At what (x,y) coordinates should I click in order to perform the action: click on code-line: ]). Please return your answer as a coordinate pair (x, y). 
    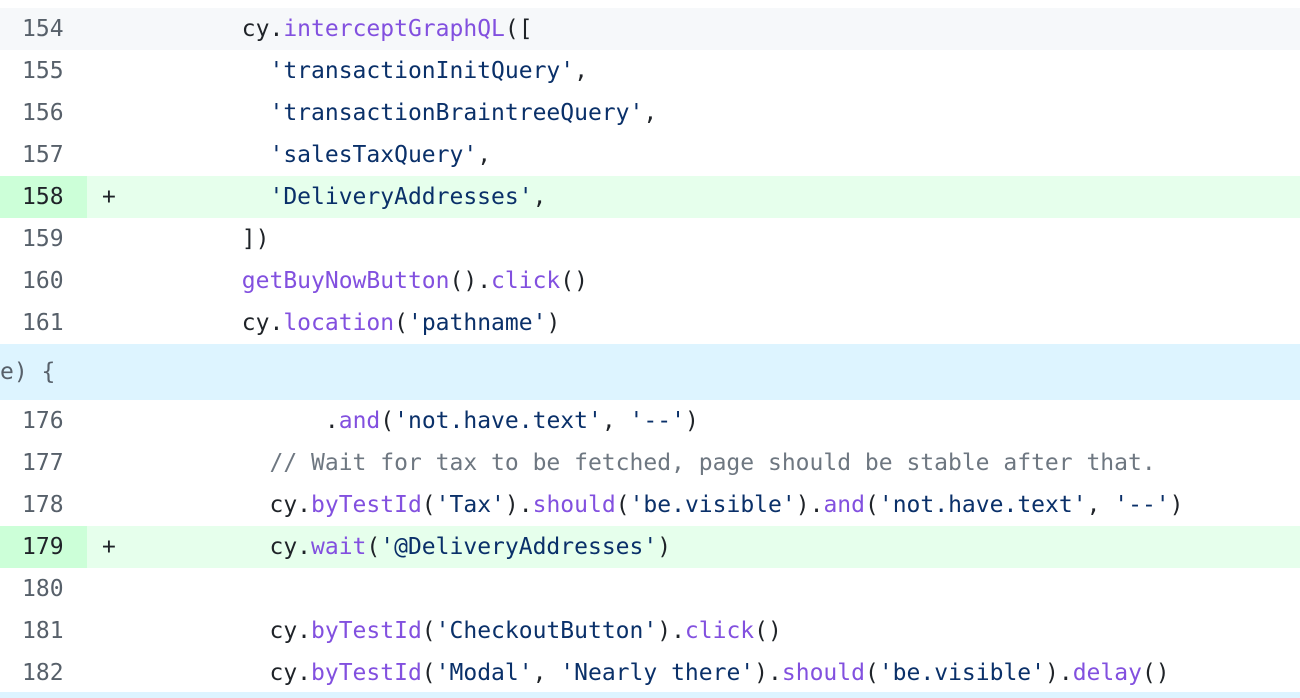
    Looking at the image, I should click on (200, 239).